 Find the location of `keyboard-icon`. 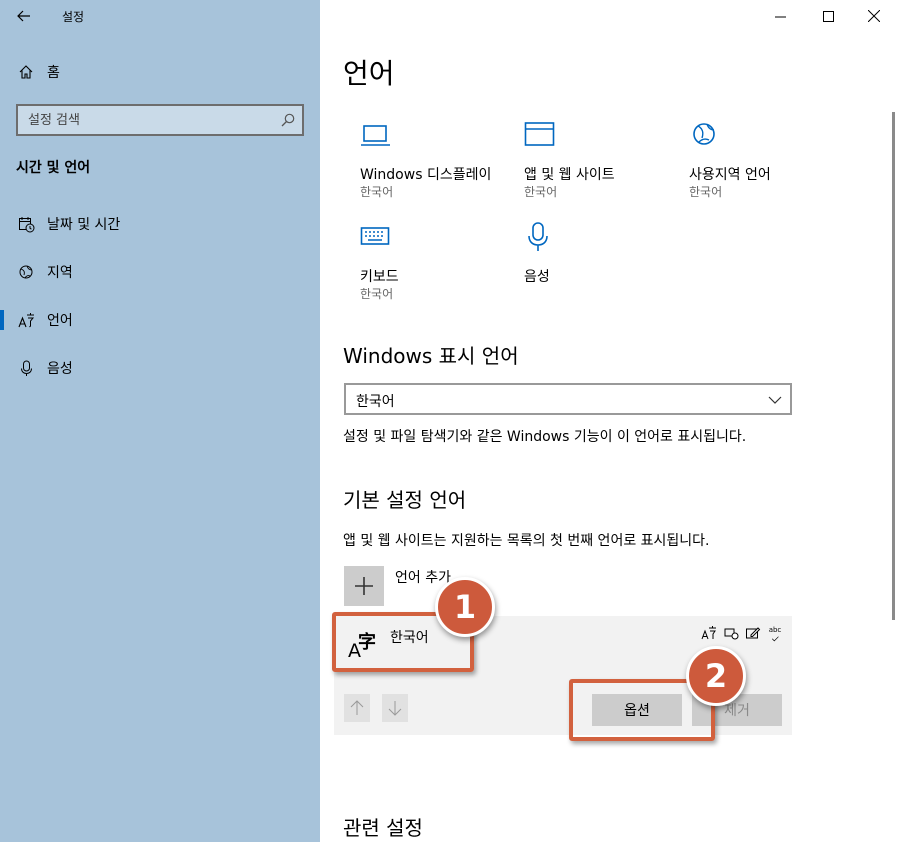

keyboard-icon is located at coordinates (375, 236).